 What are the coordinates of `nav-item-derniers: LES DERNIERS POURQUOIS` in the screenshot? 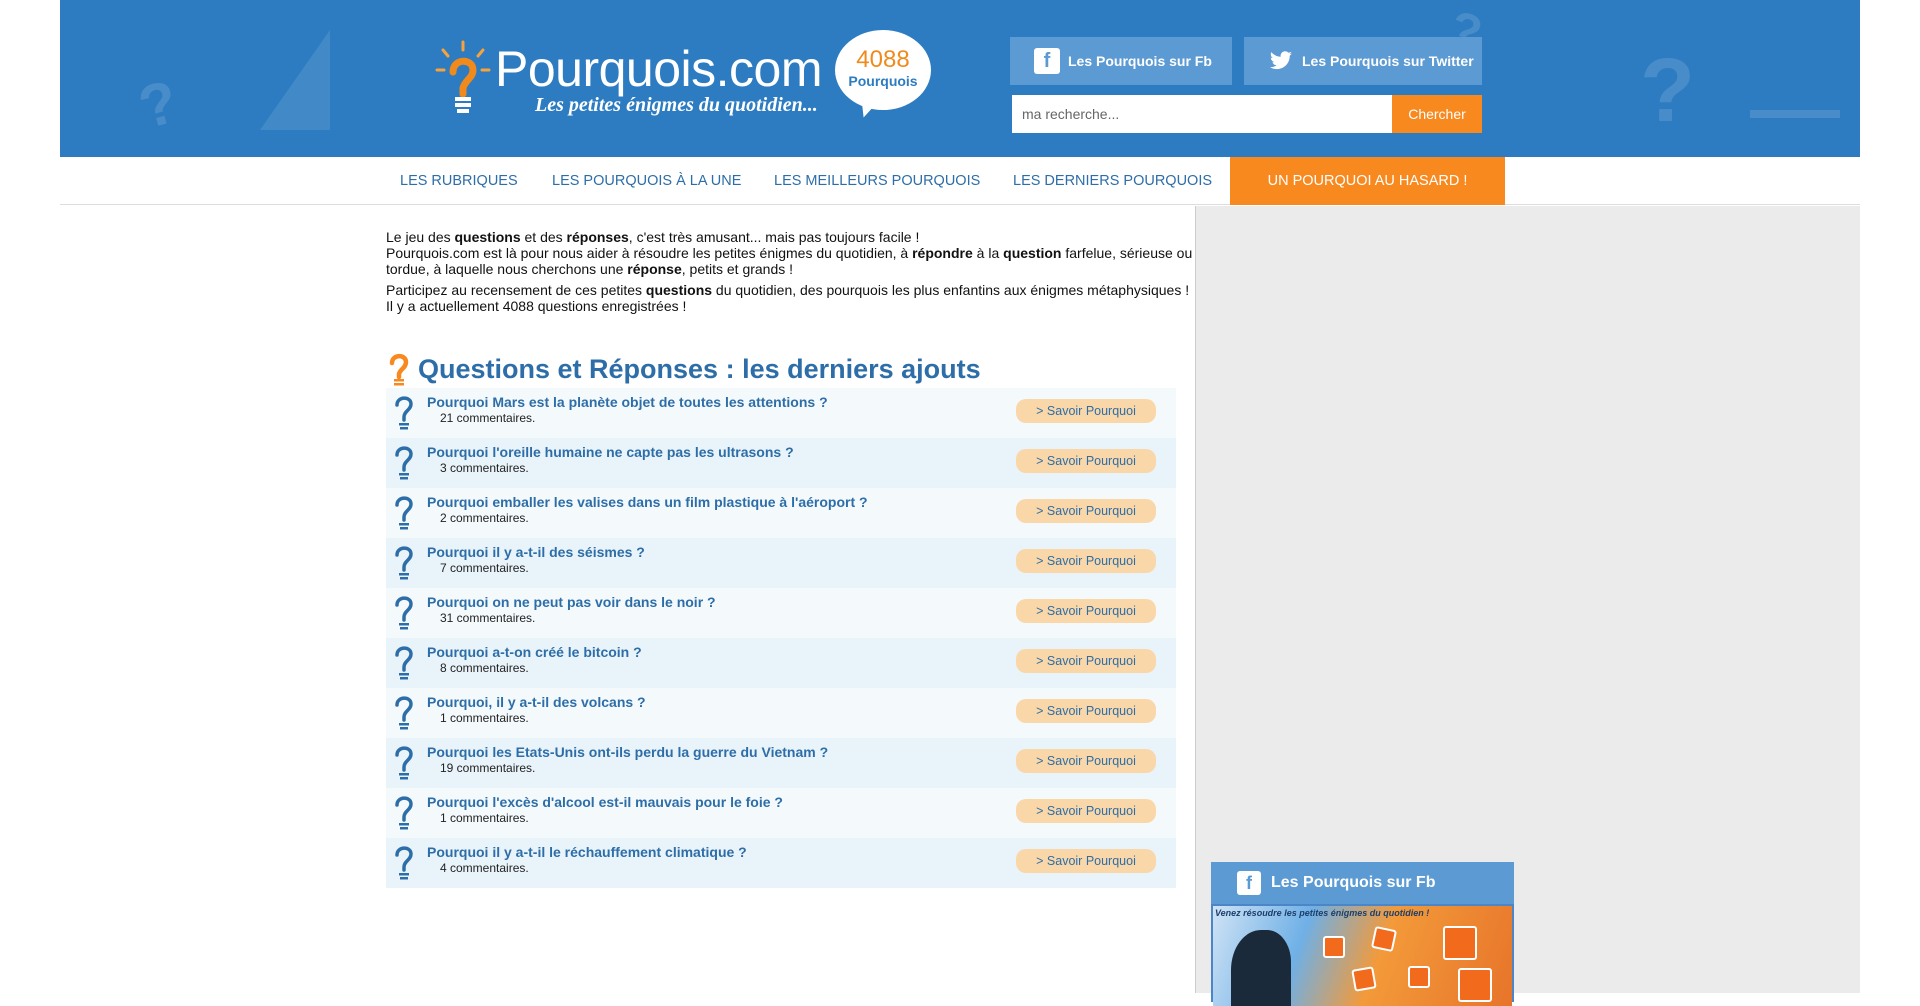 It's located at (1112, 181).